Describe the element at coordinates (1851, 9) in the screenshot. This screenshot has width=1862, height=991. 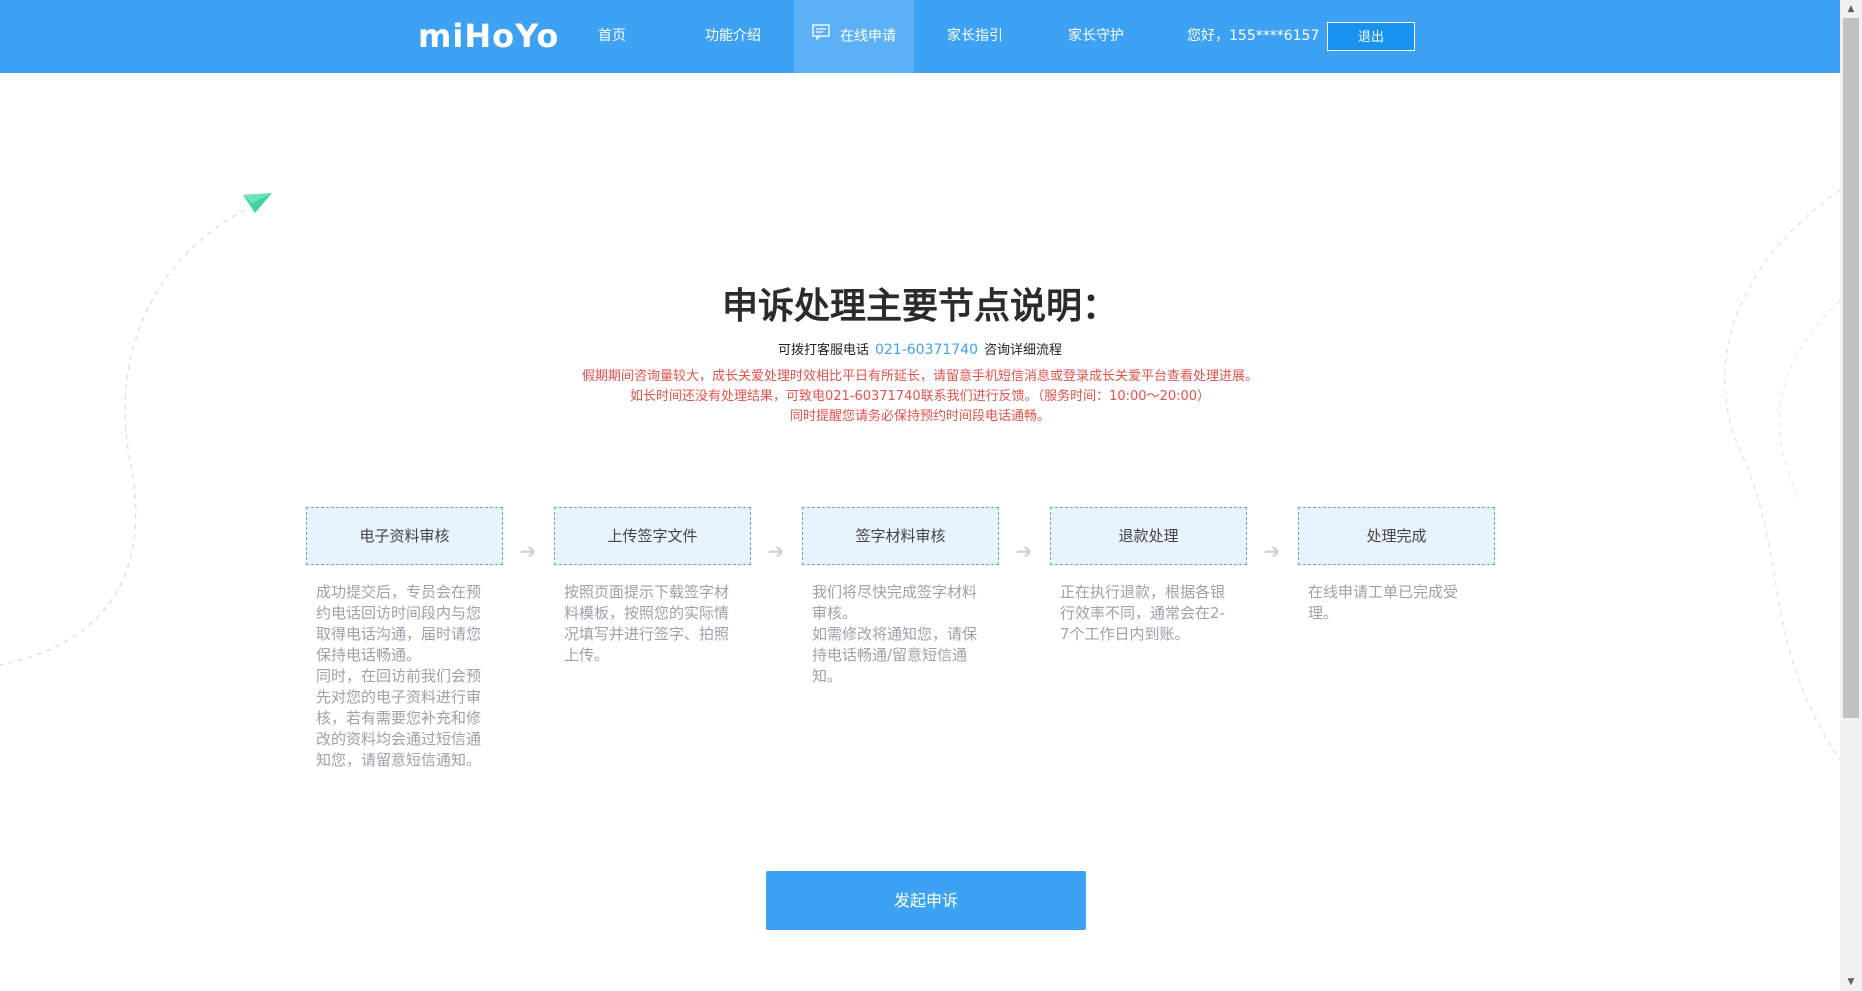
I see `scroll-up-icon: ▲` at that location.